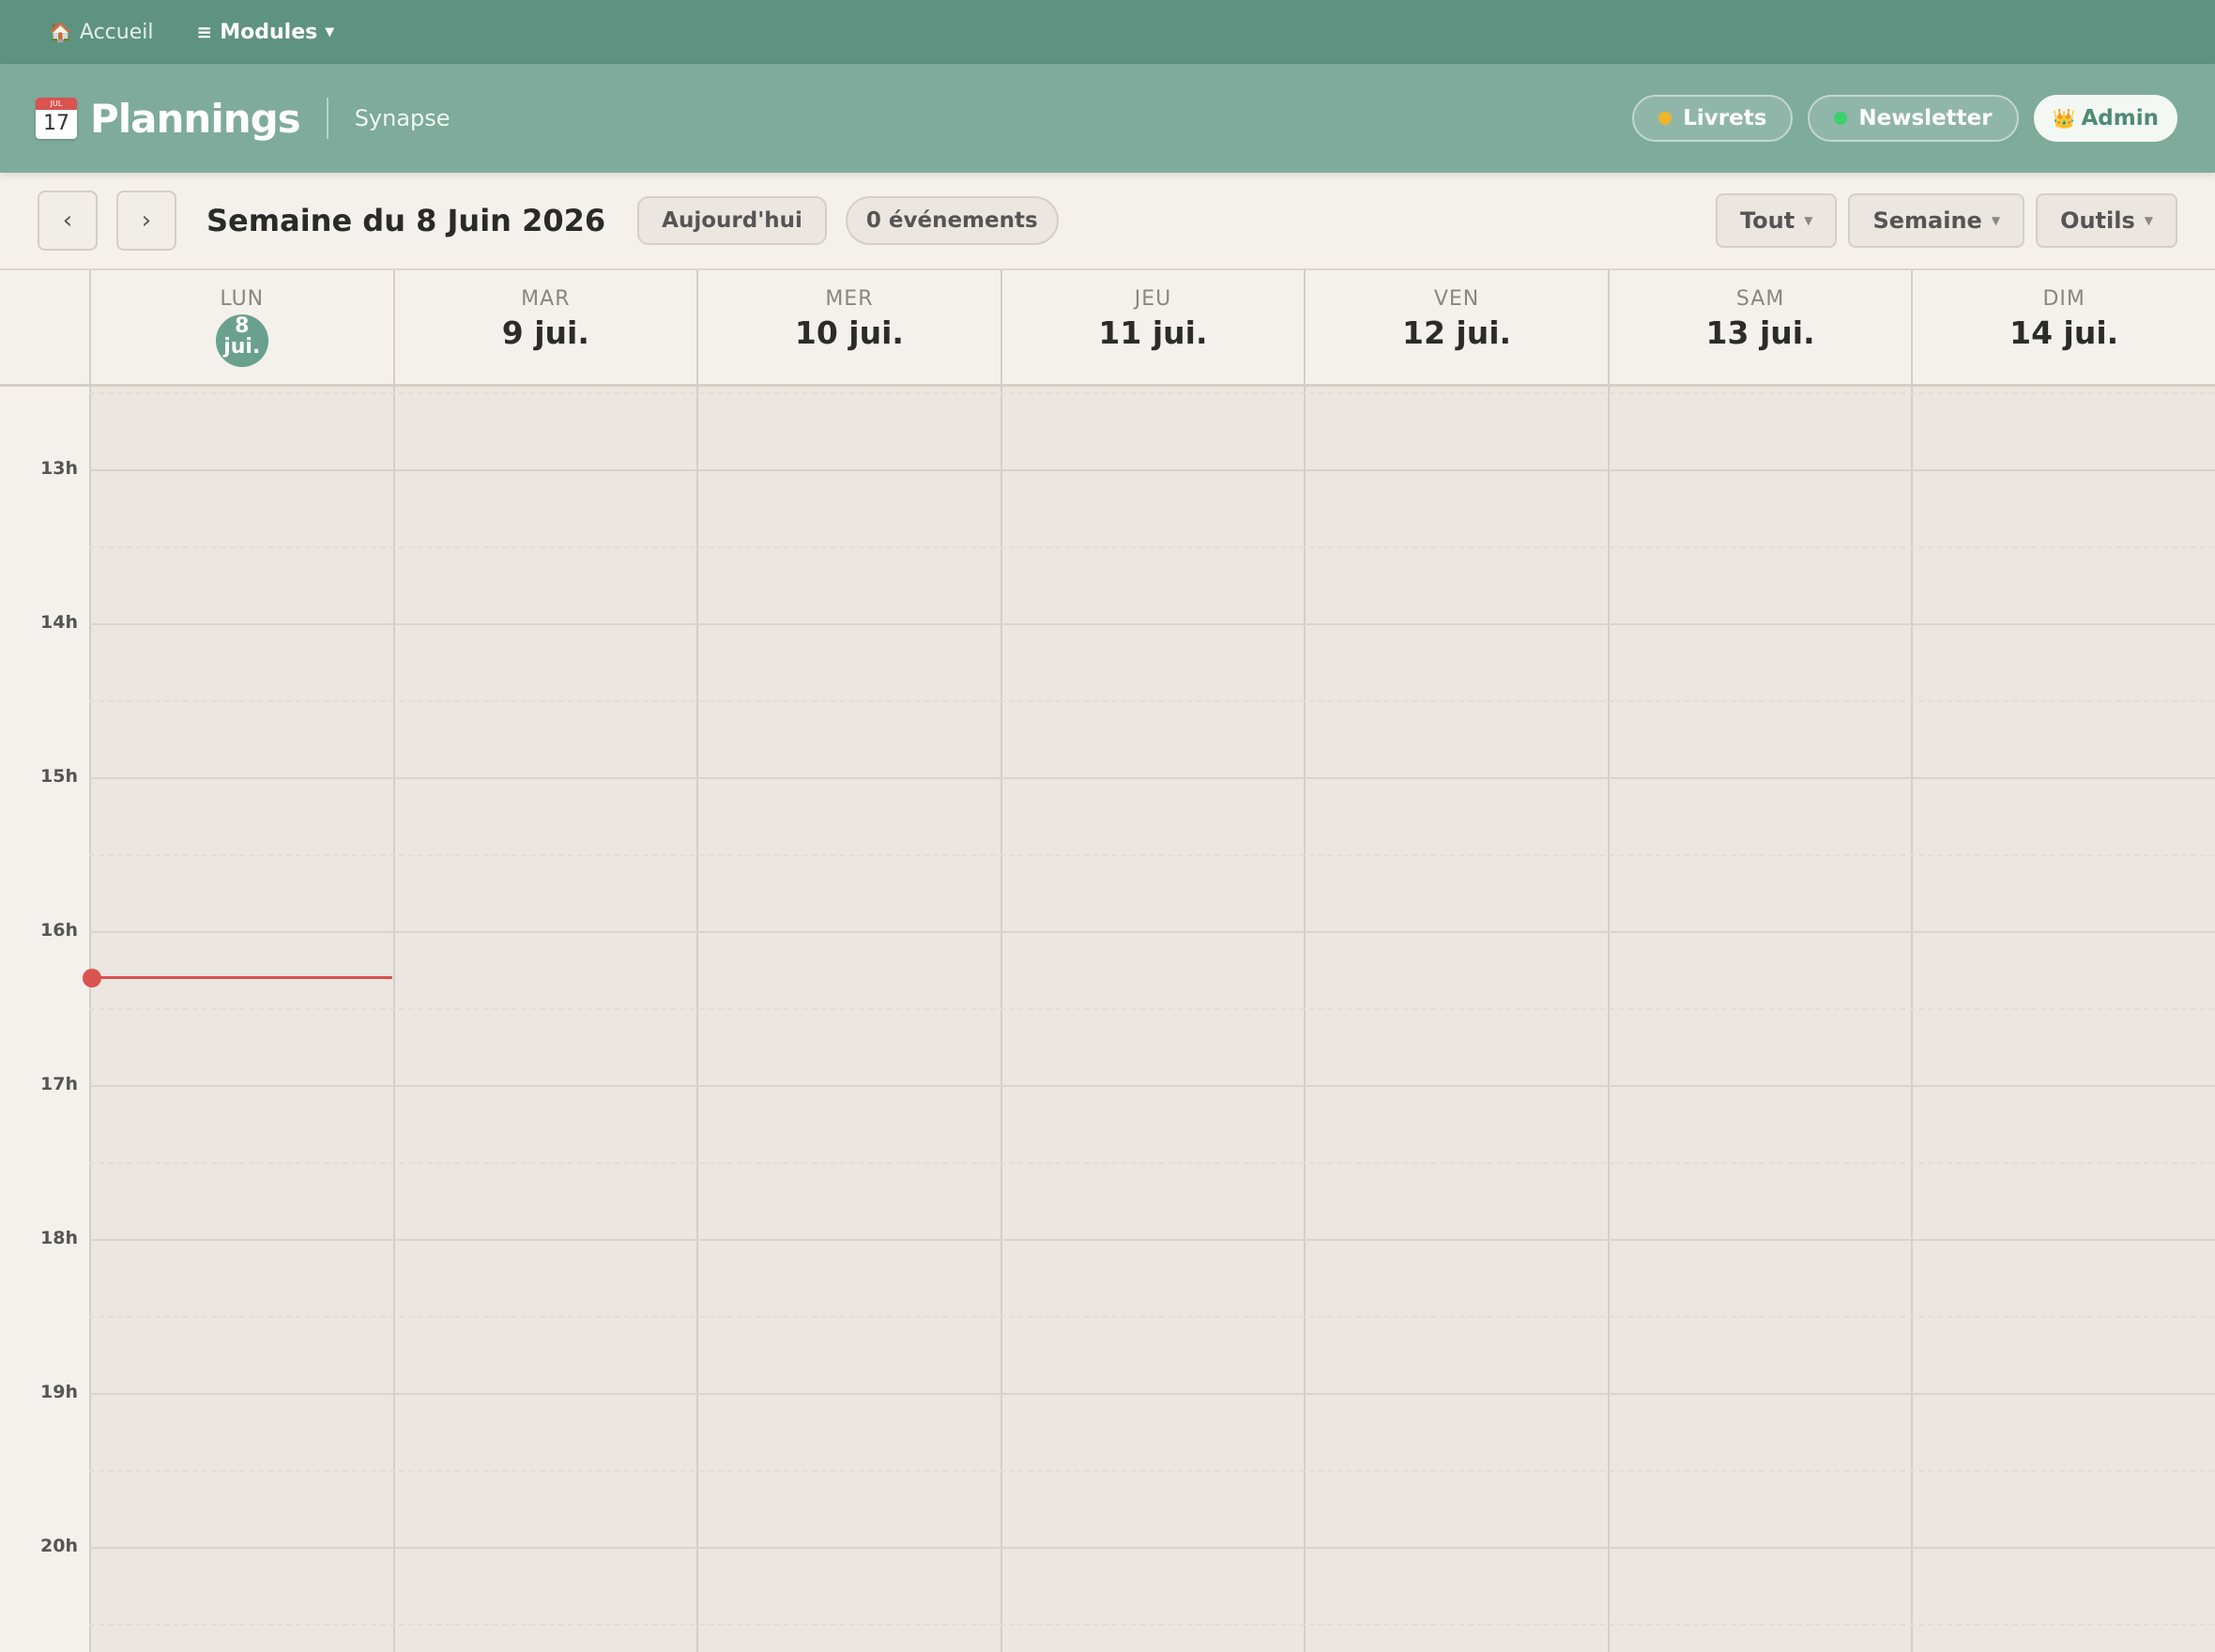  I want to click on day-name: LUN, so click(243, 299).